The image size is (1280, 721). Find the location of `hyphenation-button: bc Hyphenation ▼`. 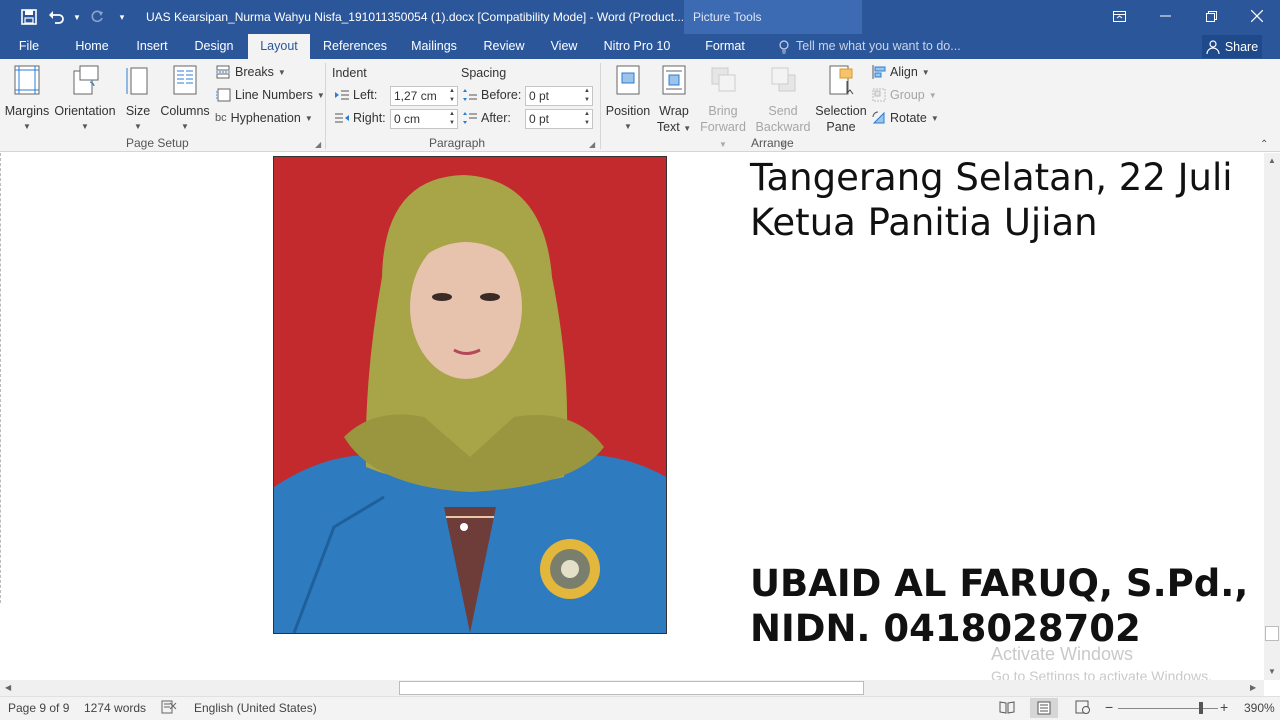

hyphenation-button: bc Hyphenation ▼ is located at coordinates (264, 118).